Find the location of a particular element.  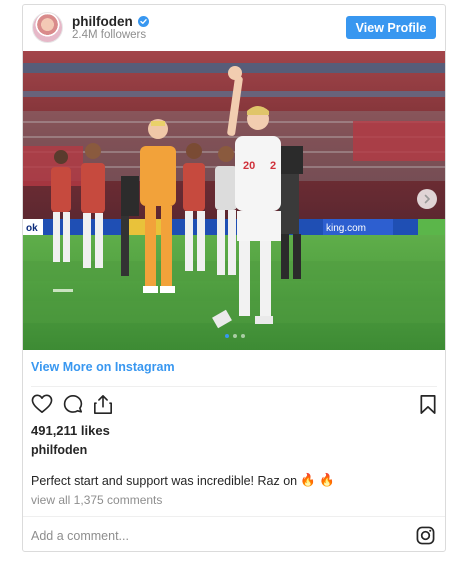

username: philfoden is located at coordinates (102, 21).